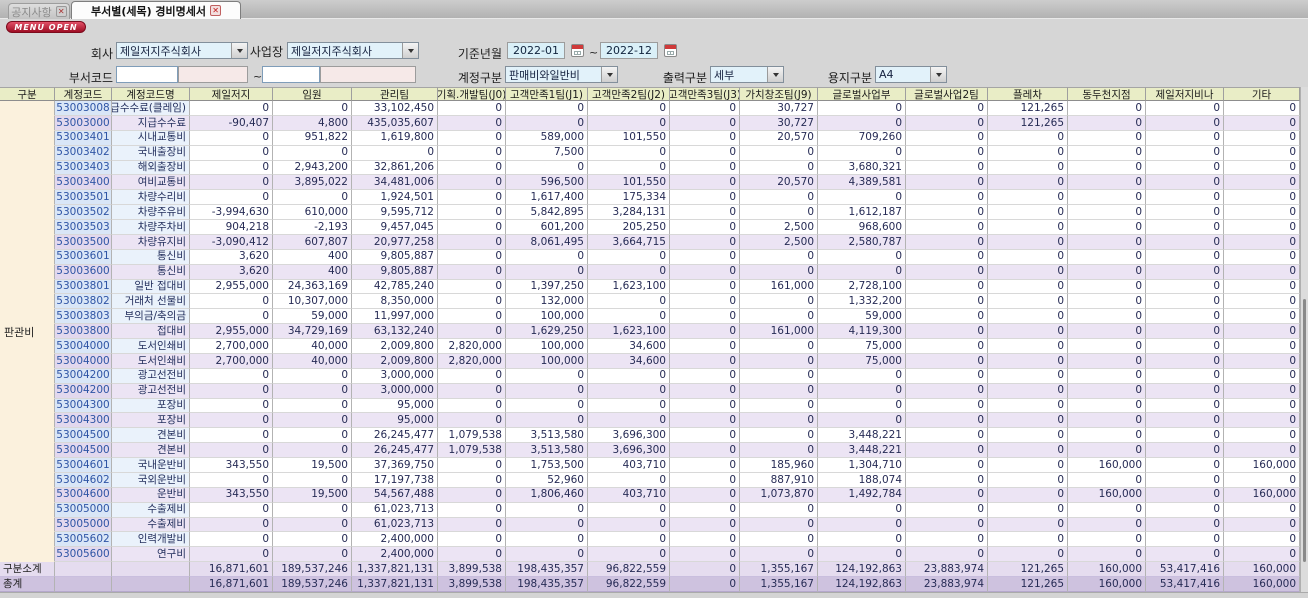 The width and height of the screenshot is (1308, 598). I want to click on column-header: 구분, so click(27, 94).